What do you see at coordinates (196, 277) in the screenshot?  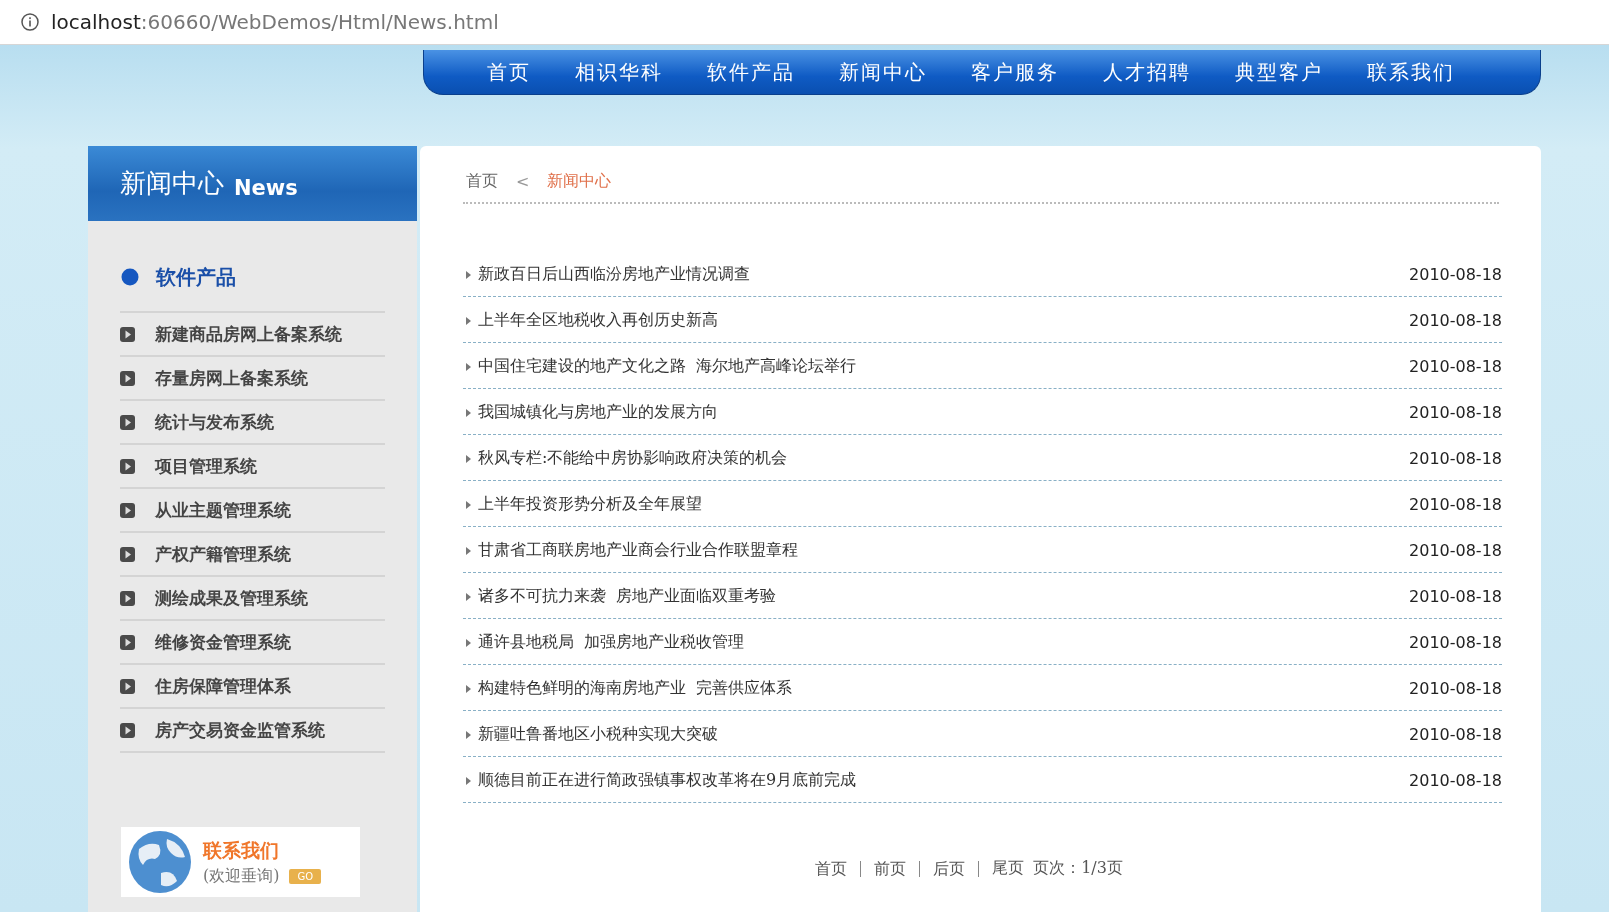 I see `category-heading: 软件产品` at bounding box center [196, 277].